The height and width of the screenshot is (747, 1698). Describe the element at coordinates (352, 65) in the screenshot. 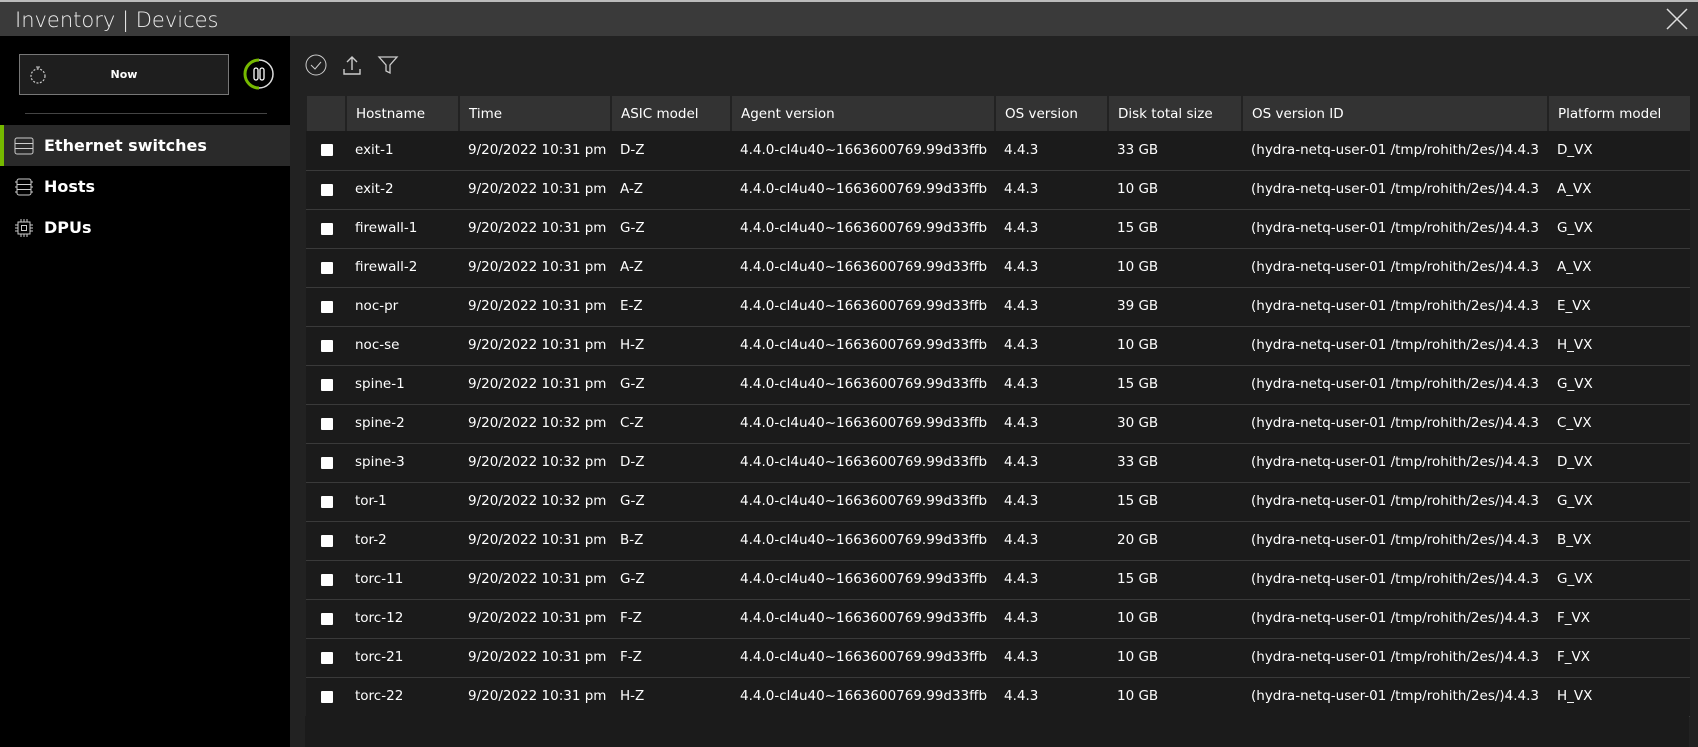

I see `export-icon` at that location.